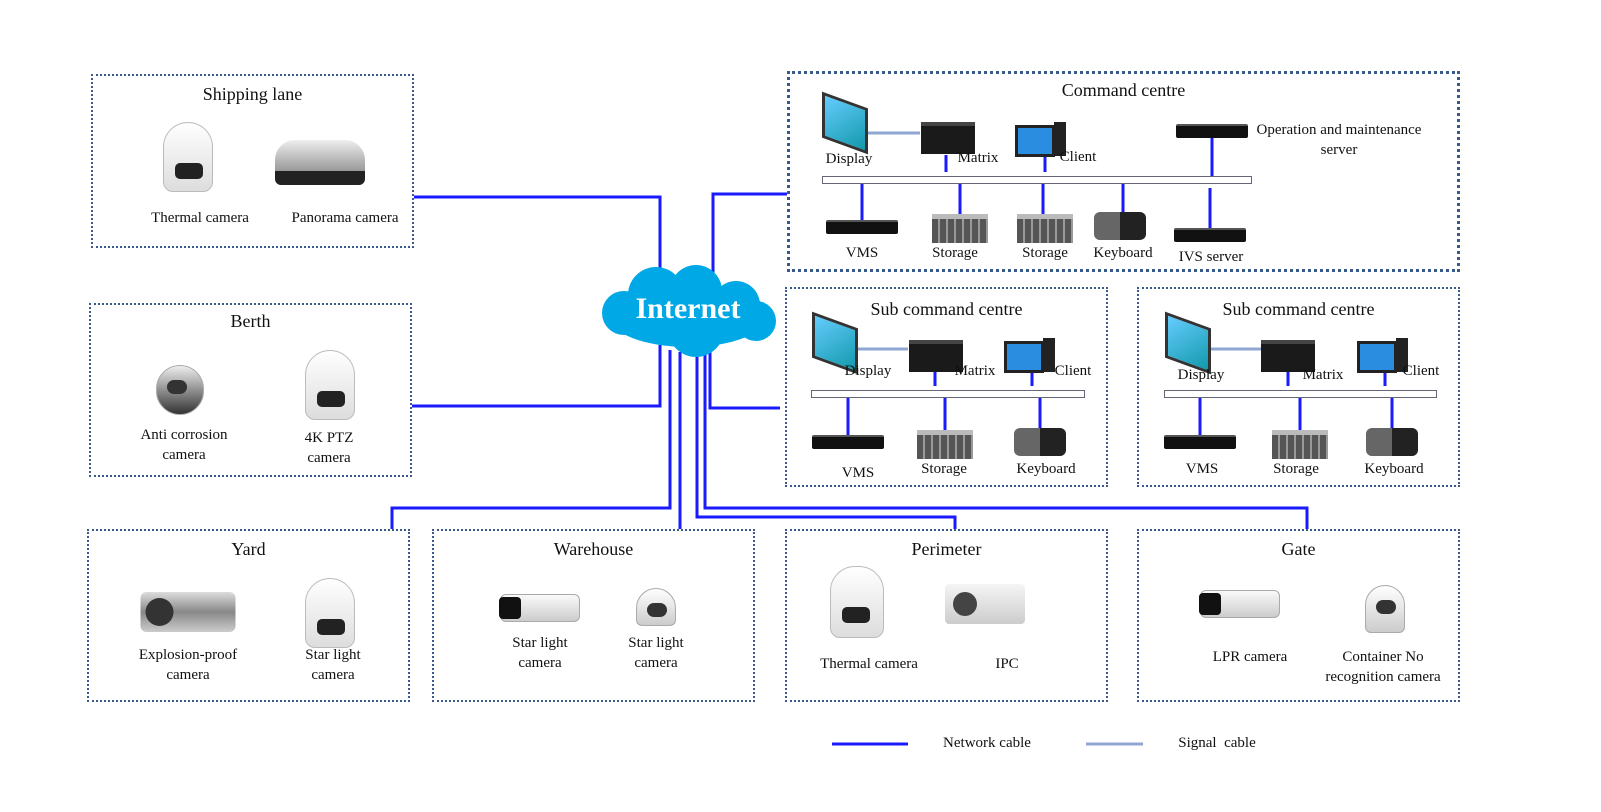 The image size is (1601, 812). Describe the element at coordinates (248, 549) in the screenshot. I see `group-title: Yard` at that location.